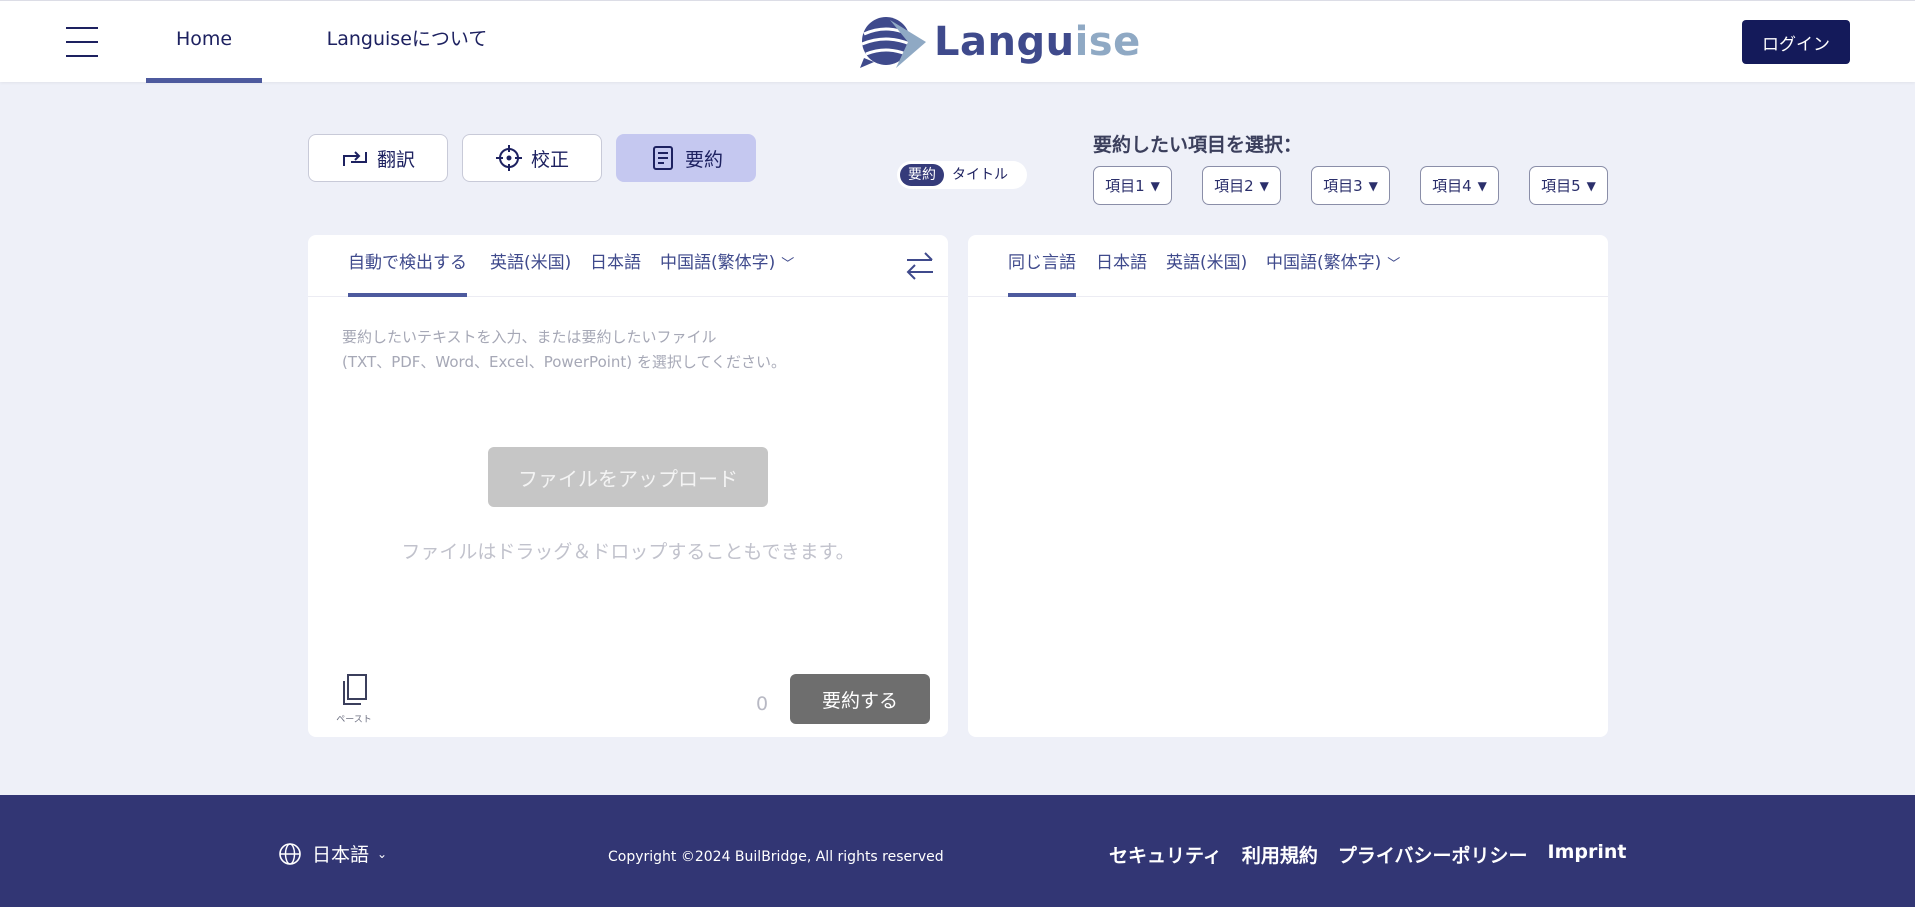 This screenshot has height=907, width=1915. Describe the element at coordinates (1234, 186) in the screenshot. I see `item-select-2-label: 項目2` at that location.